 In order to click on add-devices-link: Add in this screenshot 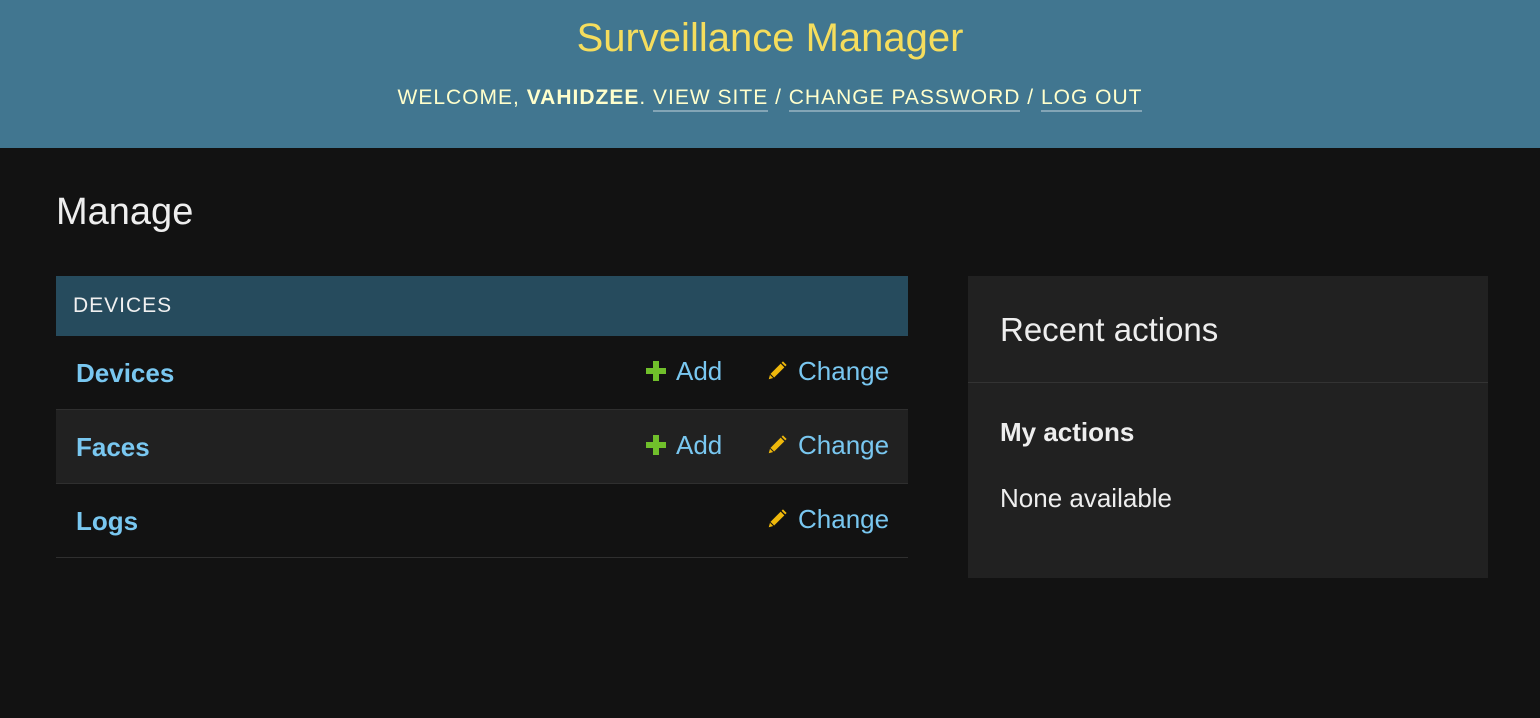, I will do `click(684, 371)`.